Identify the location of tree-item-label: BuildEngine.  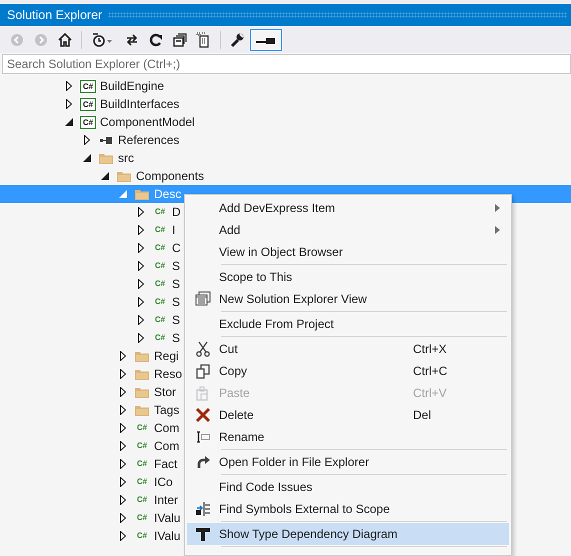
(132, 86).